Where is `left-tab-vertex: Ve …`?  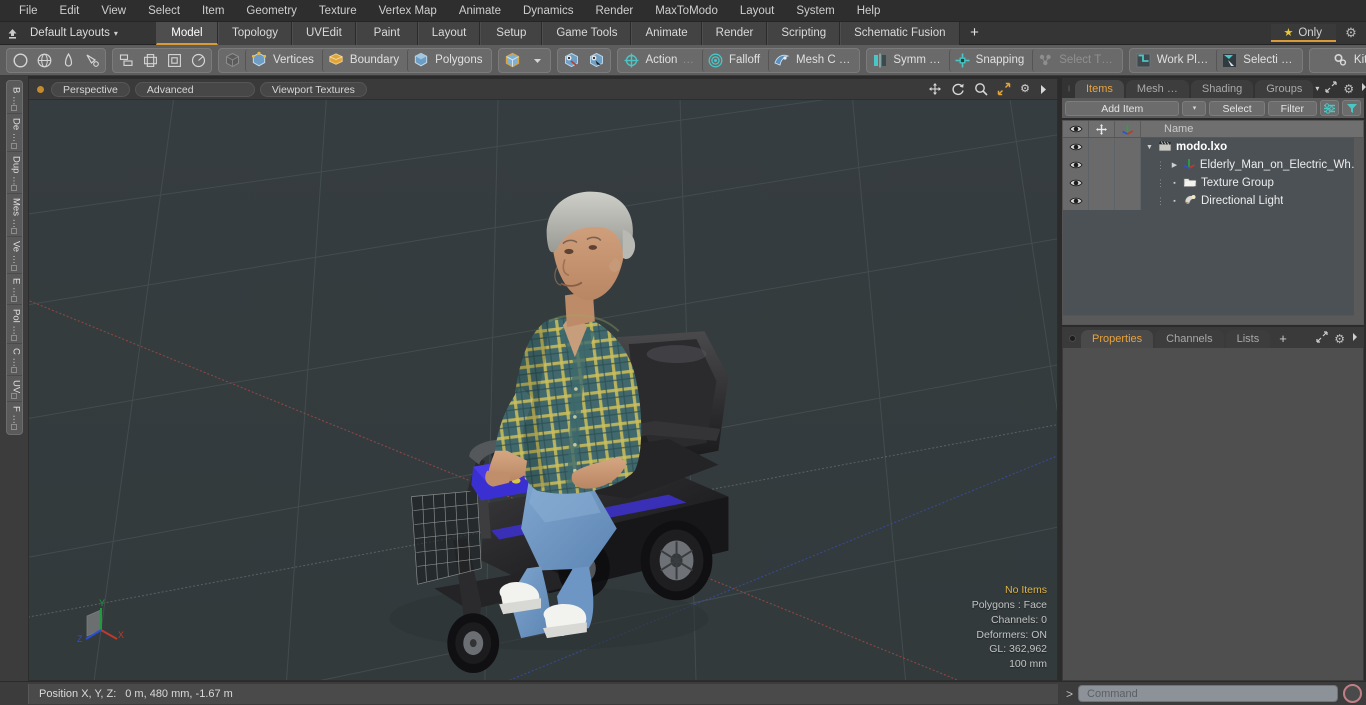
left-tab-vertex: Ve … is located at coordinates (14, 255).